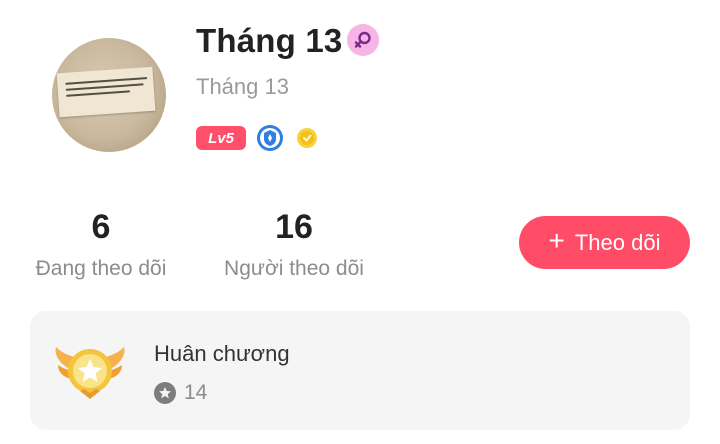 The image size is (720, 444). Describe the element at coordinates (363, 40) in the screenshot. I see `female-icon` at that location.